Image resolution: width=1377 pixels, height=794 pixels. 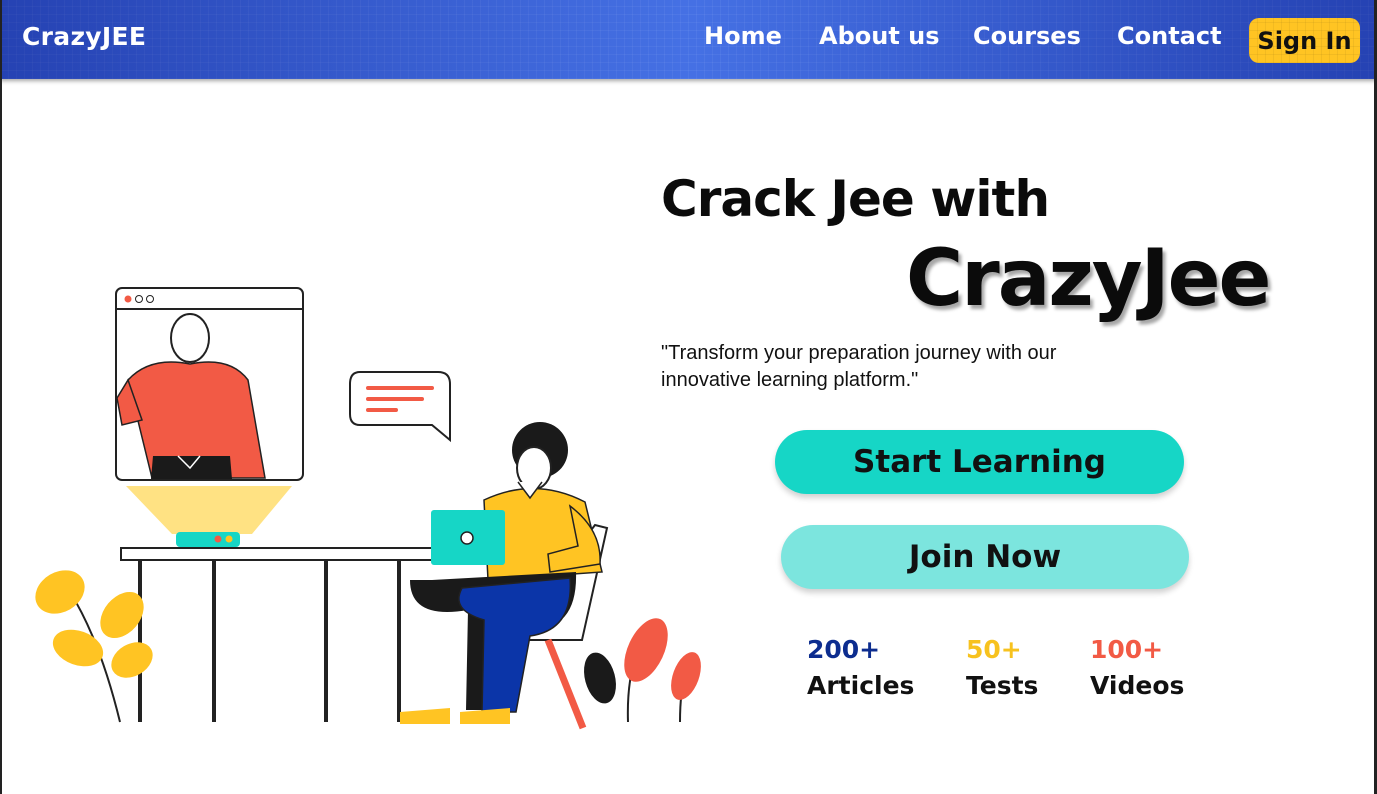 What do you see at coordinates (468, 537) in the screenshot?
I see `laptop` at bounding box center [468, 537].